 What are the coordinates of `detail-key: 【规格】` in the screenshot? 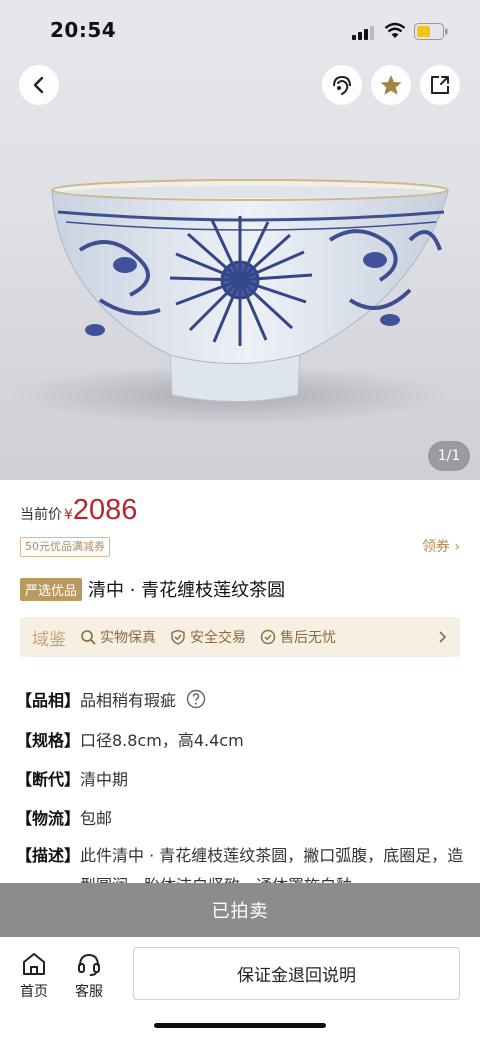 It's located at (48, 740).